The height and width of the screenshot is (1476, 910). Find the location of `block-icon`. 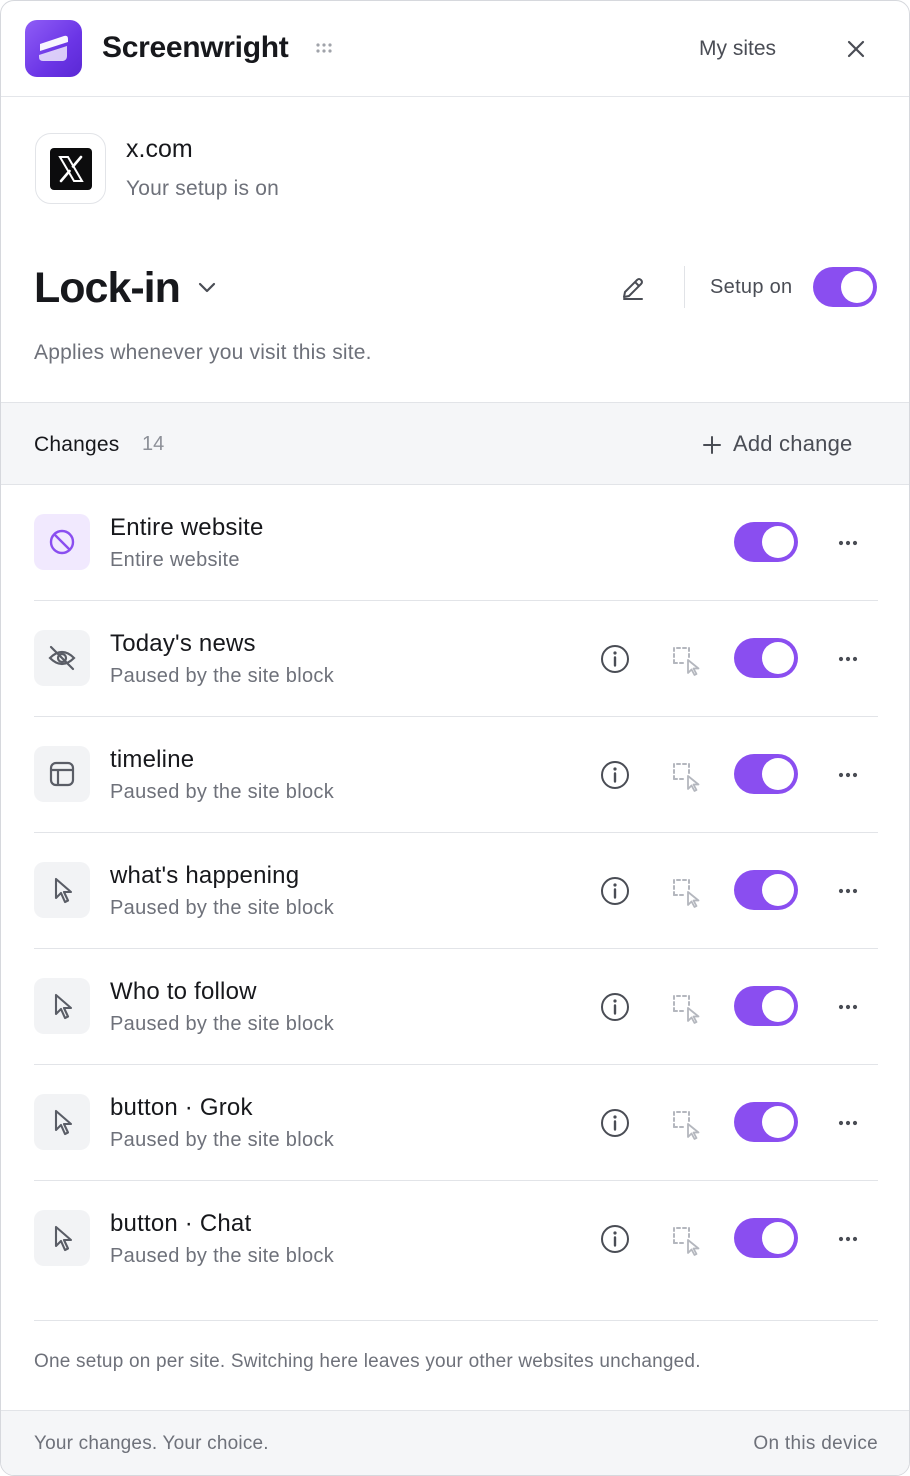

block-icon is located at coordinates (62, 542).